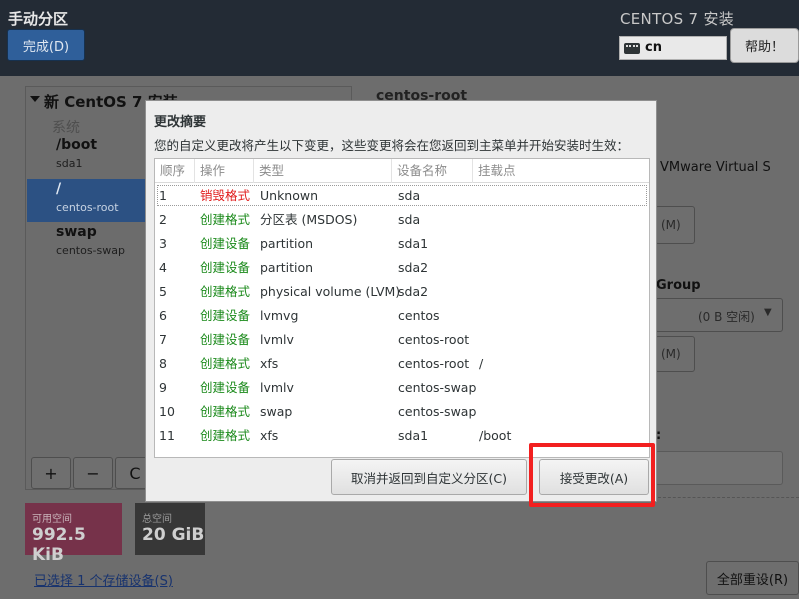 This screenshot has width=799, height=599. Describe the element at coordinates (180, 122) in the screenshot. I see `dialog-title: 更改摘要` at that location.